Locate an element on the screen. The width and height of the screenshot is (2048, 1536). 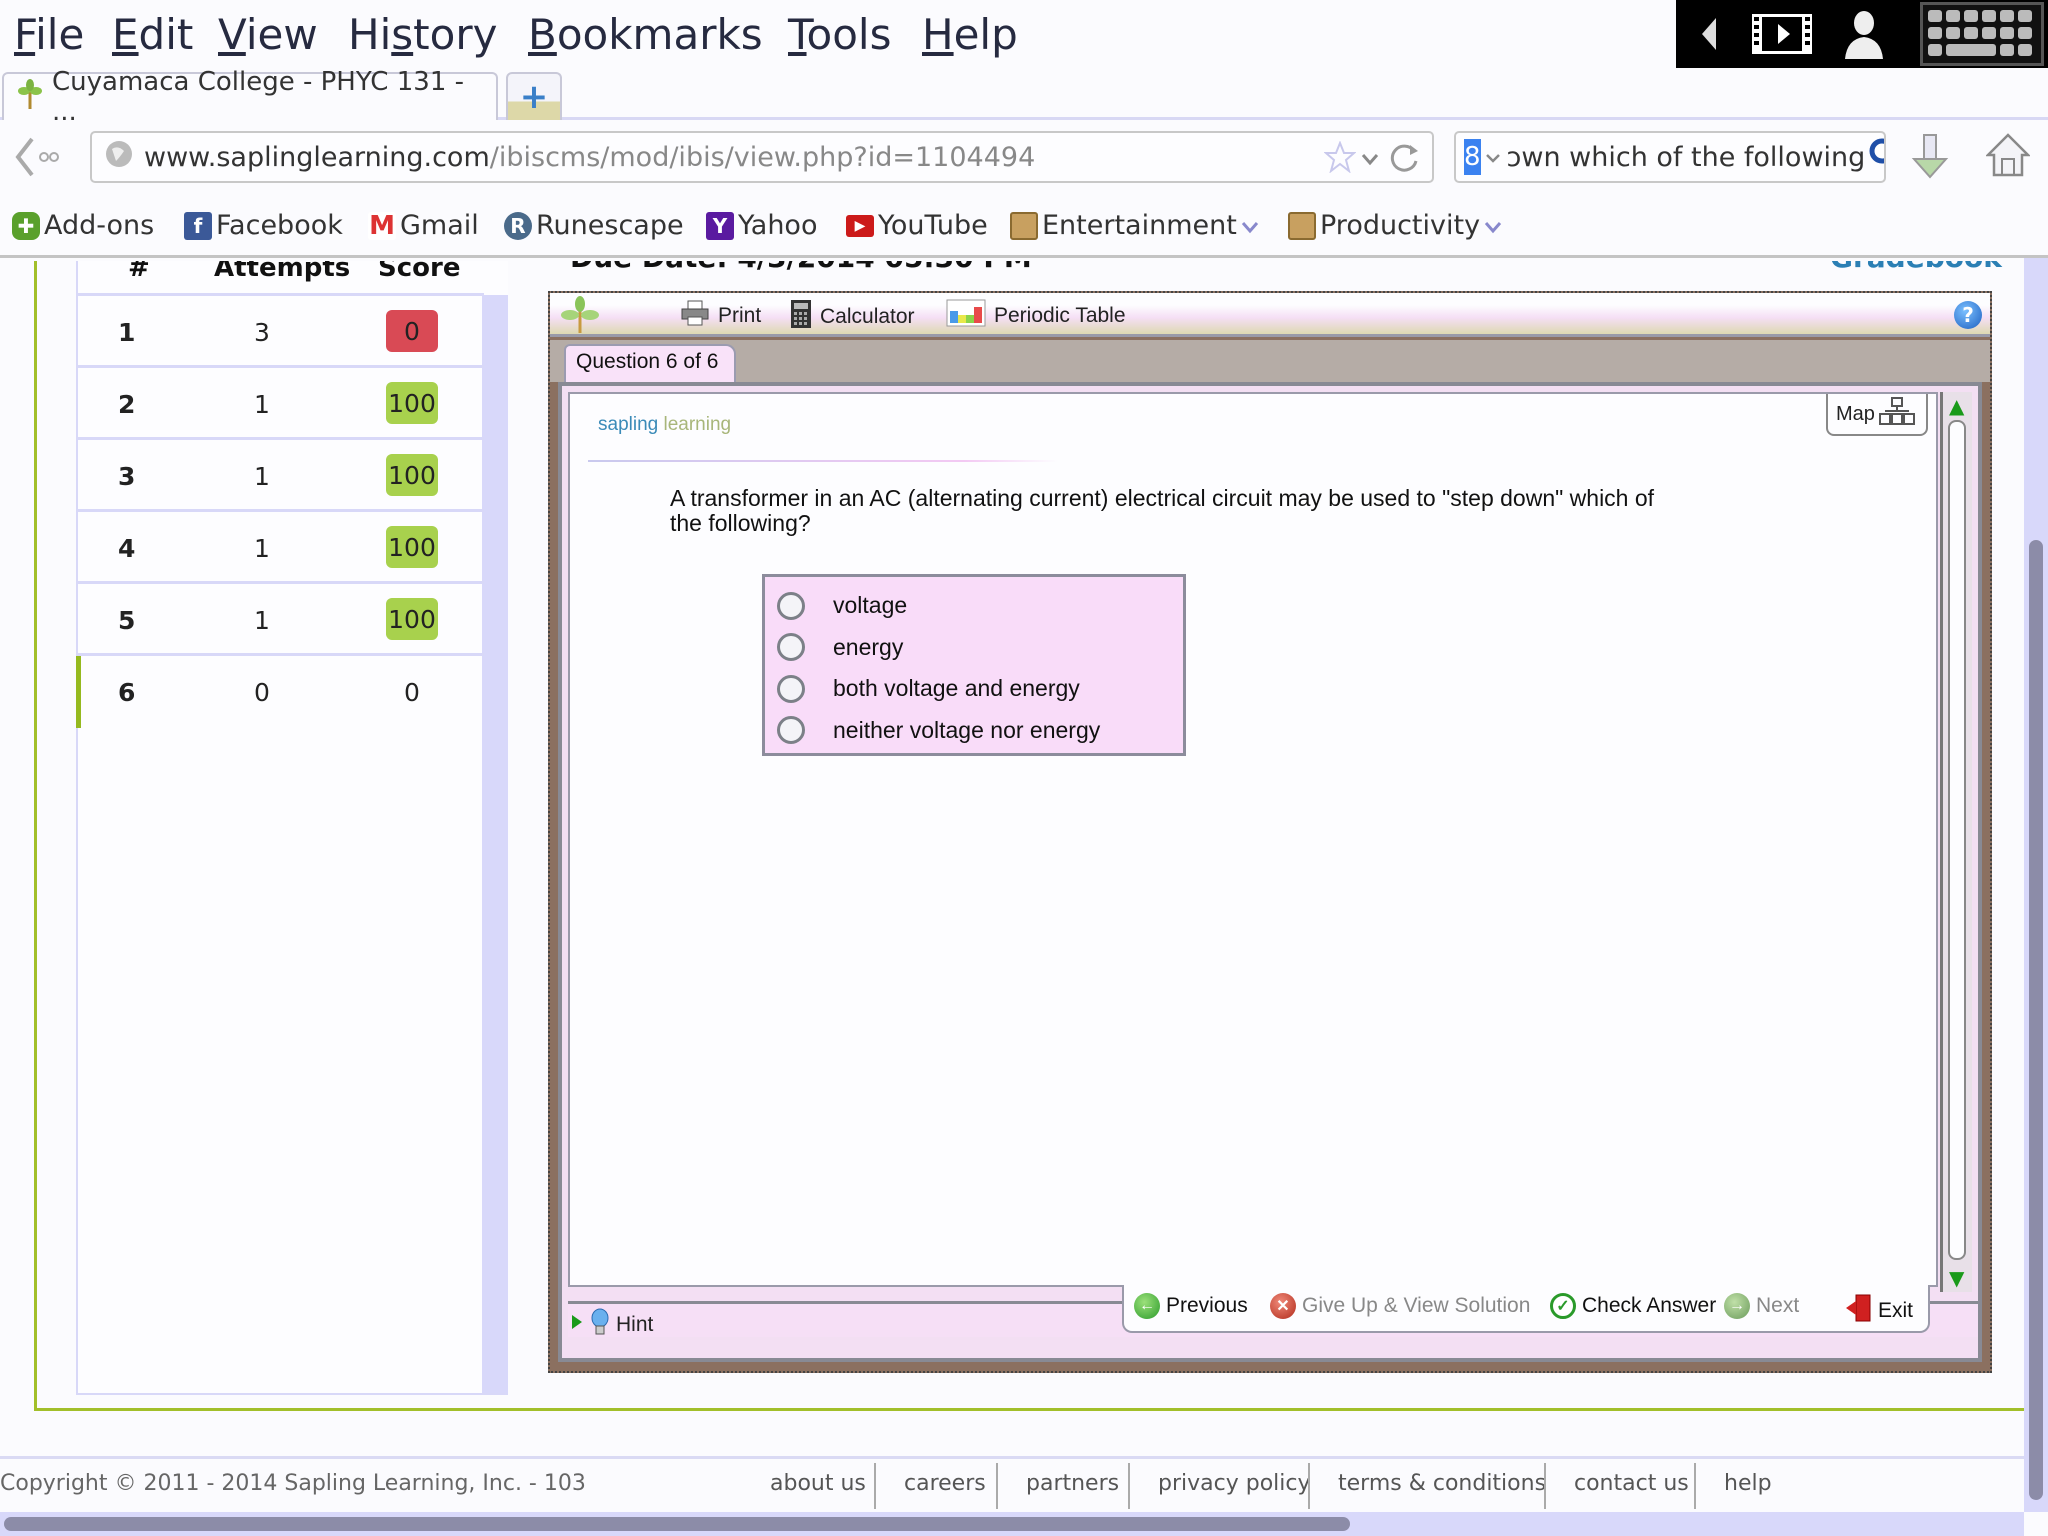
menu-file: File is located at coordinates (49, 34).